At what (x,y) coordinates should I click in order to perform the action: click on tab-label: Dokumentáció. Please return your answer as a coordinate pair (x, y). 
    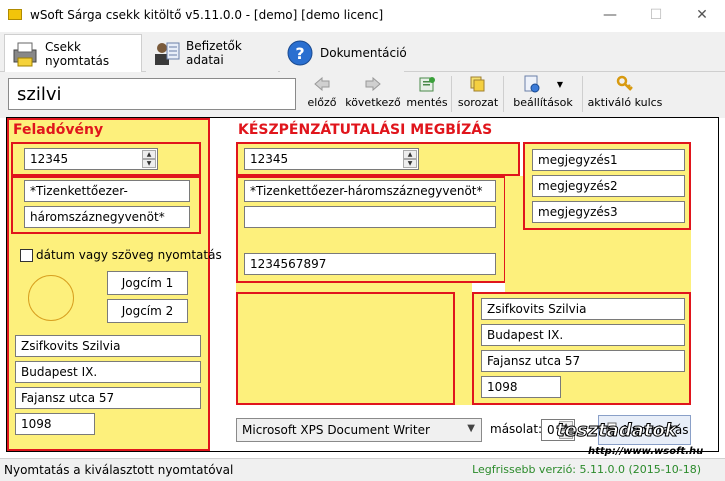
    Looking at the image, I should click on (363, 53).